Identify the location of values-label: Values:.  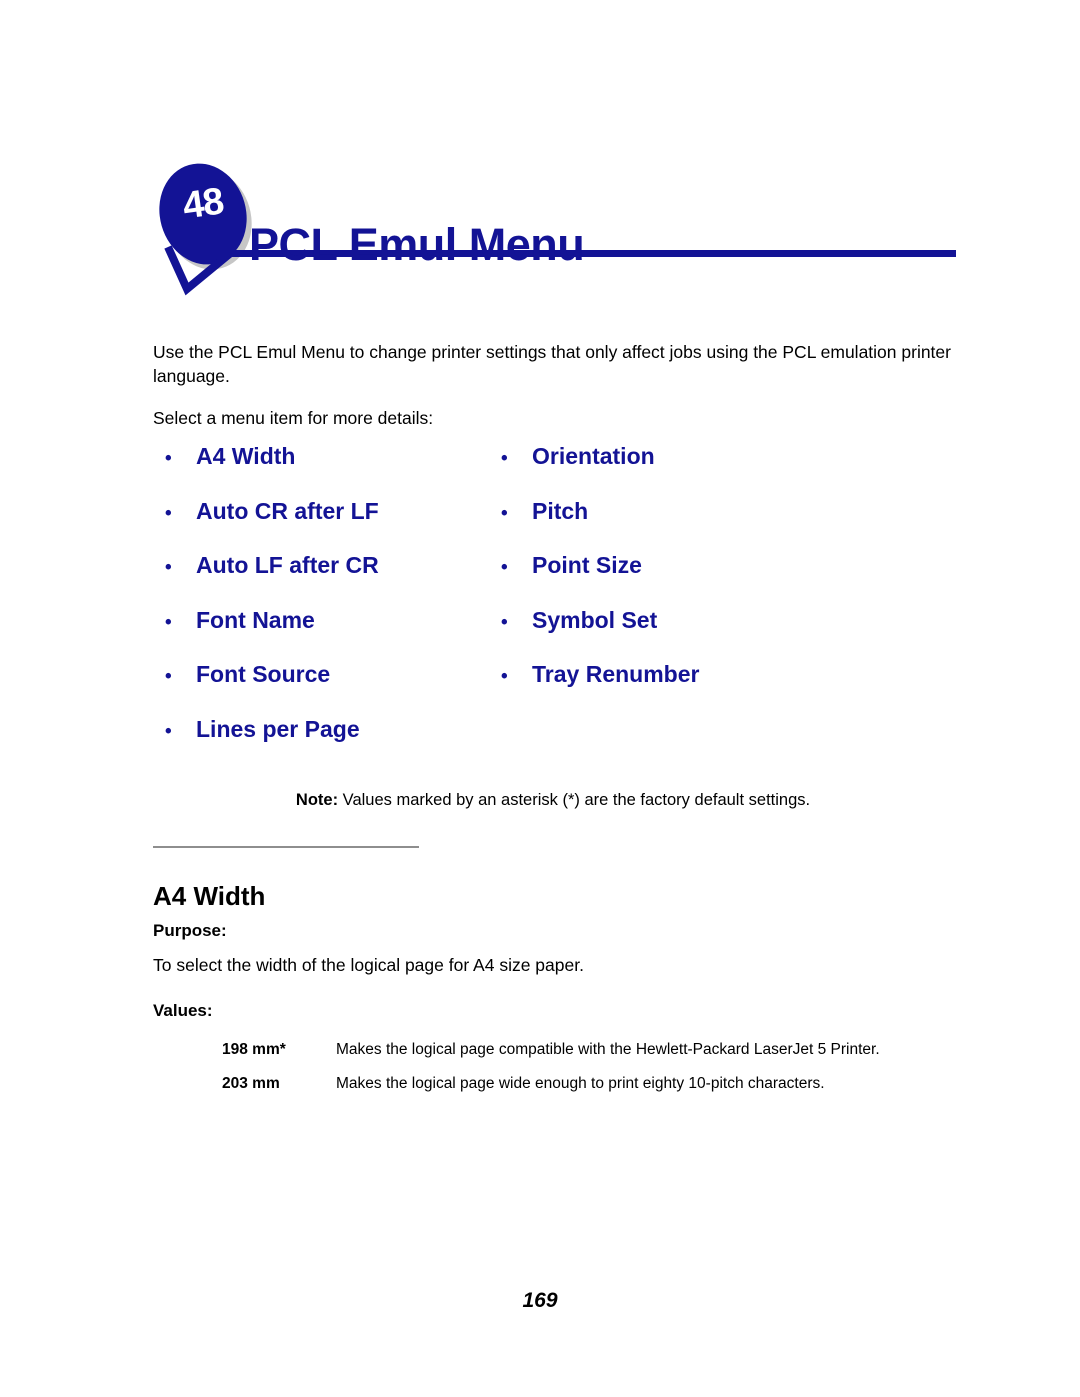
(183, 1010).